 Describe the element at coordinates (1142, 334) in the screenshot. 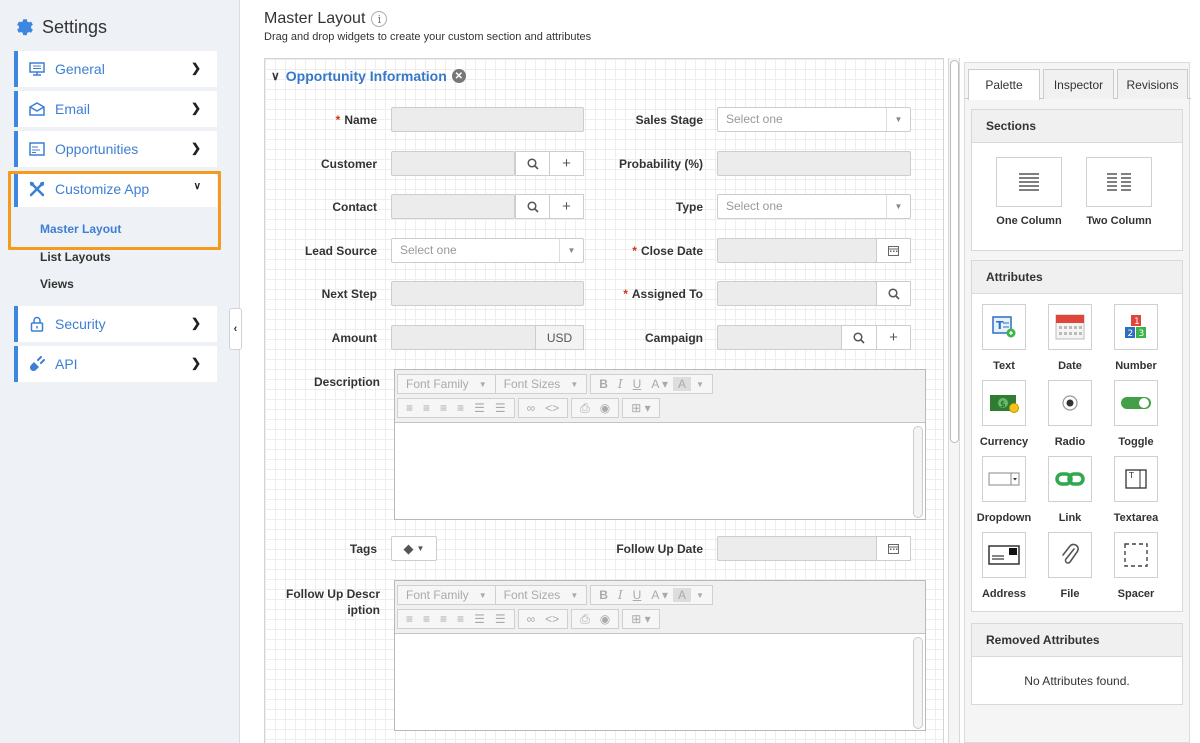

I see `svg-text: 3` at that location.